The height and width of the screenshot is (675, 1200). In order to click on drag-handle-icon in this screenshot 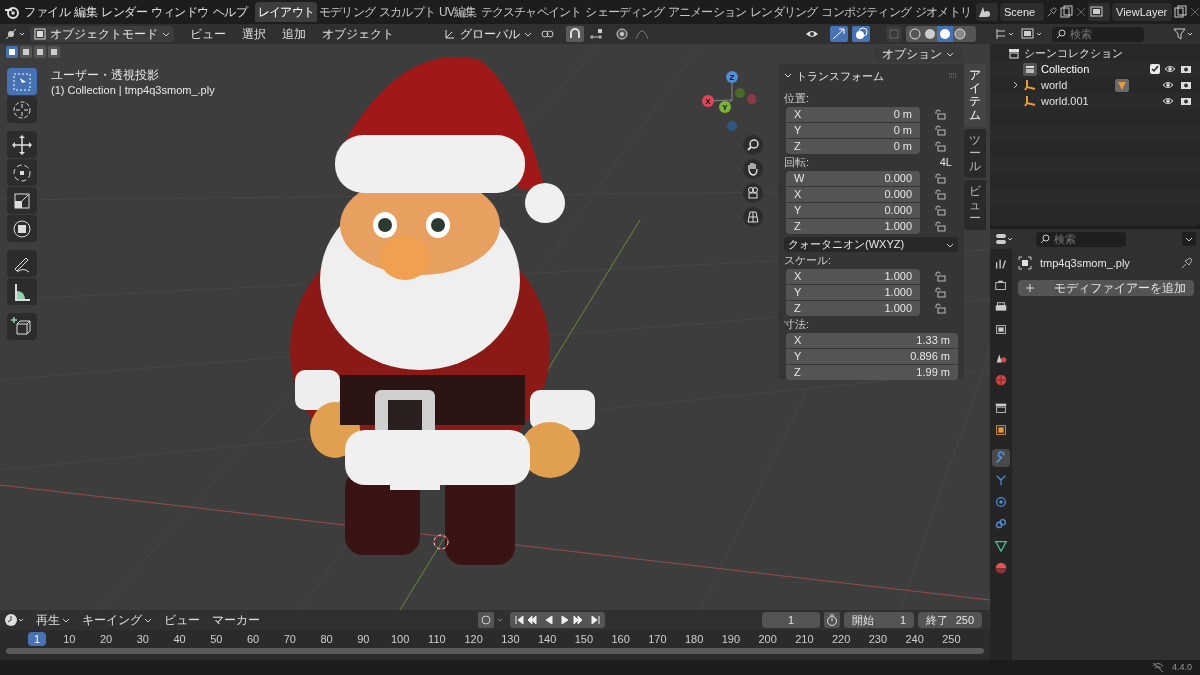, I will do `click(953, 76)`.